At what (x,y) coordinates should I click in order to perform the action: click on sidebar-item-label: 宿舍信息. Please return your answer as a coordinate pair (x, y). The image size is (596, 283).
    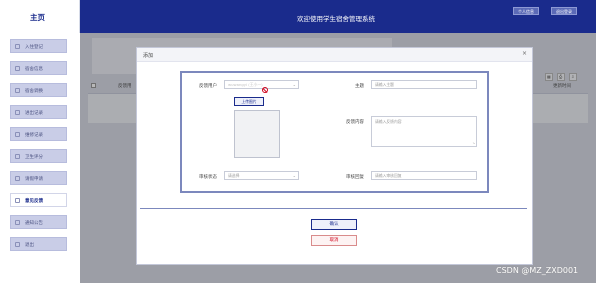
    Looking at the image, I should click on (34, 69).